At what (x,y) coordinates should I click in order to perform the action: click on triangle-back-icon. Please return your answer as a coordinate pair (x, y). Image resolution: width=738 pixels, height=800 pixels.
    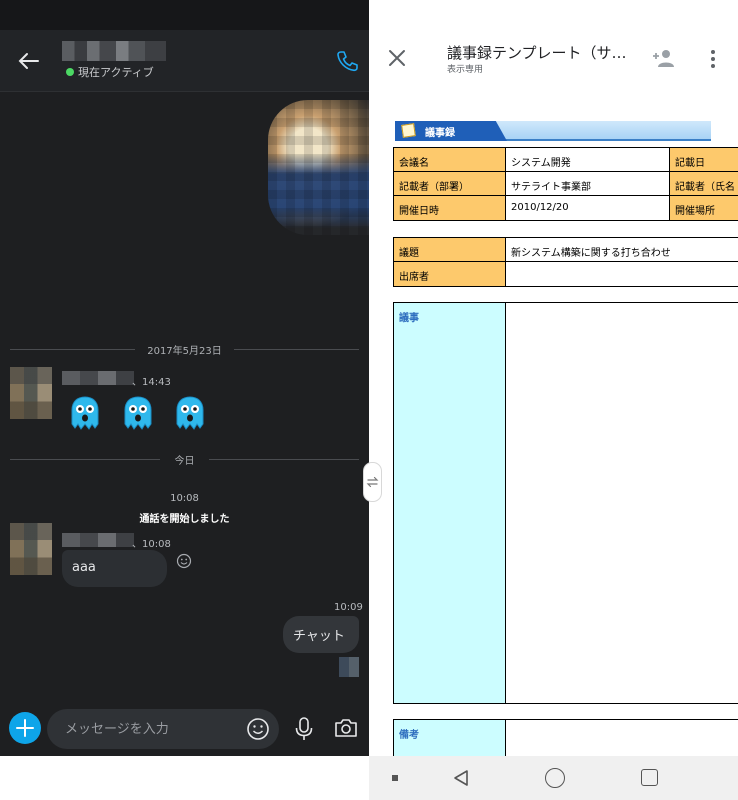
    Looking at the image, I should click on (461, 778).